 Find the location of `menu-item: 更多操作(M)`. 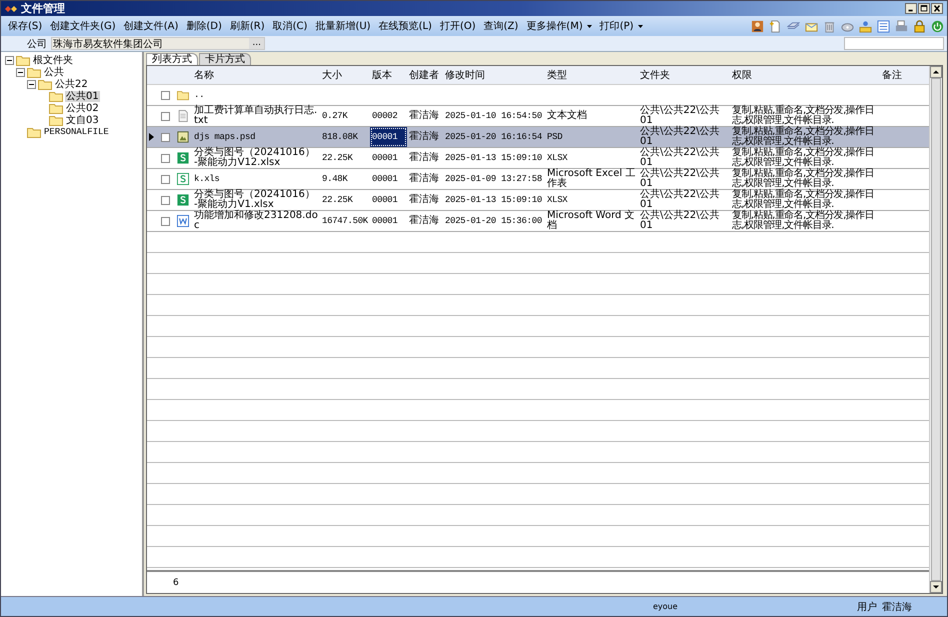

menu-item: 更多操作(M) is located at coordinates (559, 26).